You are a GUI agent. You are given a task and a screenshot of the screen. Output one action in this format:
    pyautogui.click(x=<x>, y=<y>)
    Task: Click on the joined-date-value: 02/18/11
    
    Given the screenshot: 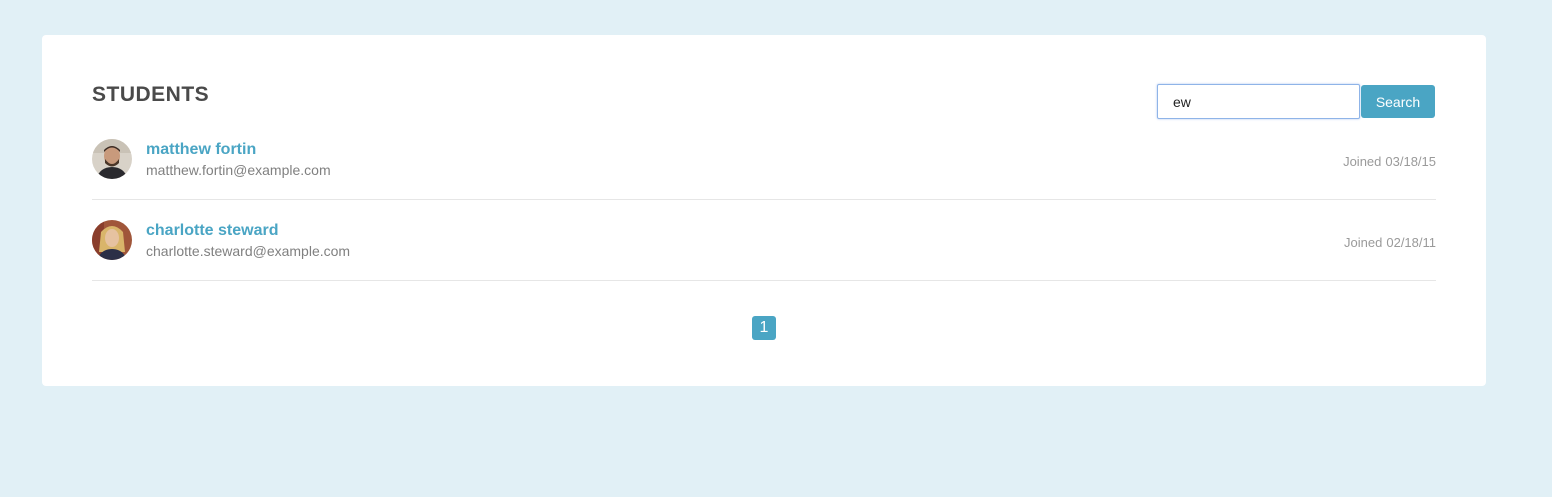 What is the action you would take?
    pyautogui.click(x=1411, y=242)
    